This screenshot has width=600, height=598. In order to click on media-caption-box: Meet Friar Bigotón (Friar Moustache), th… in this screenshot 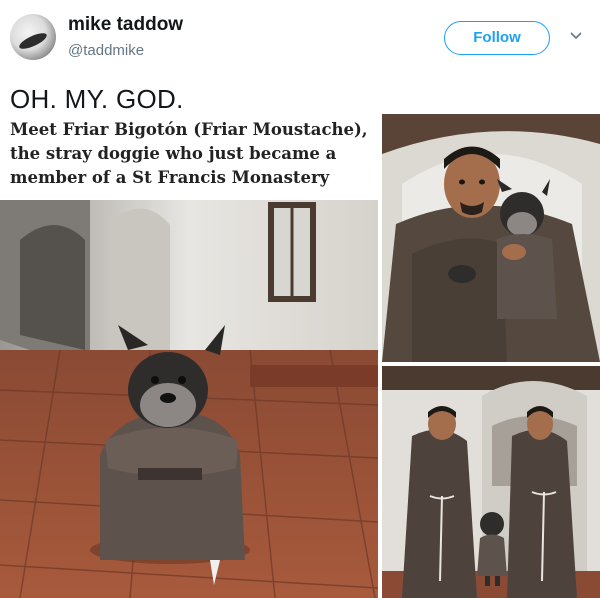, I will do `click(189, 156)`.